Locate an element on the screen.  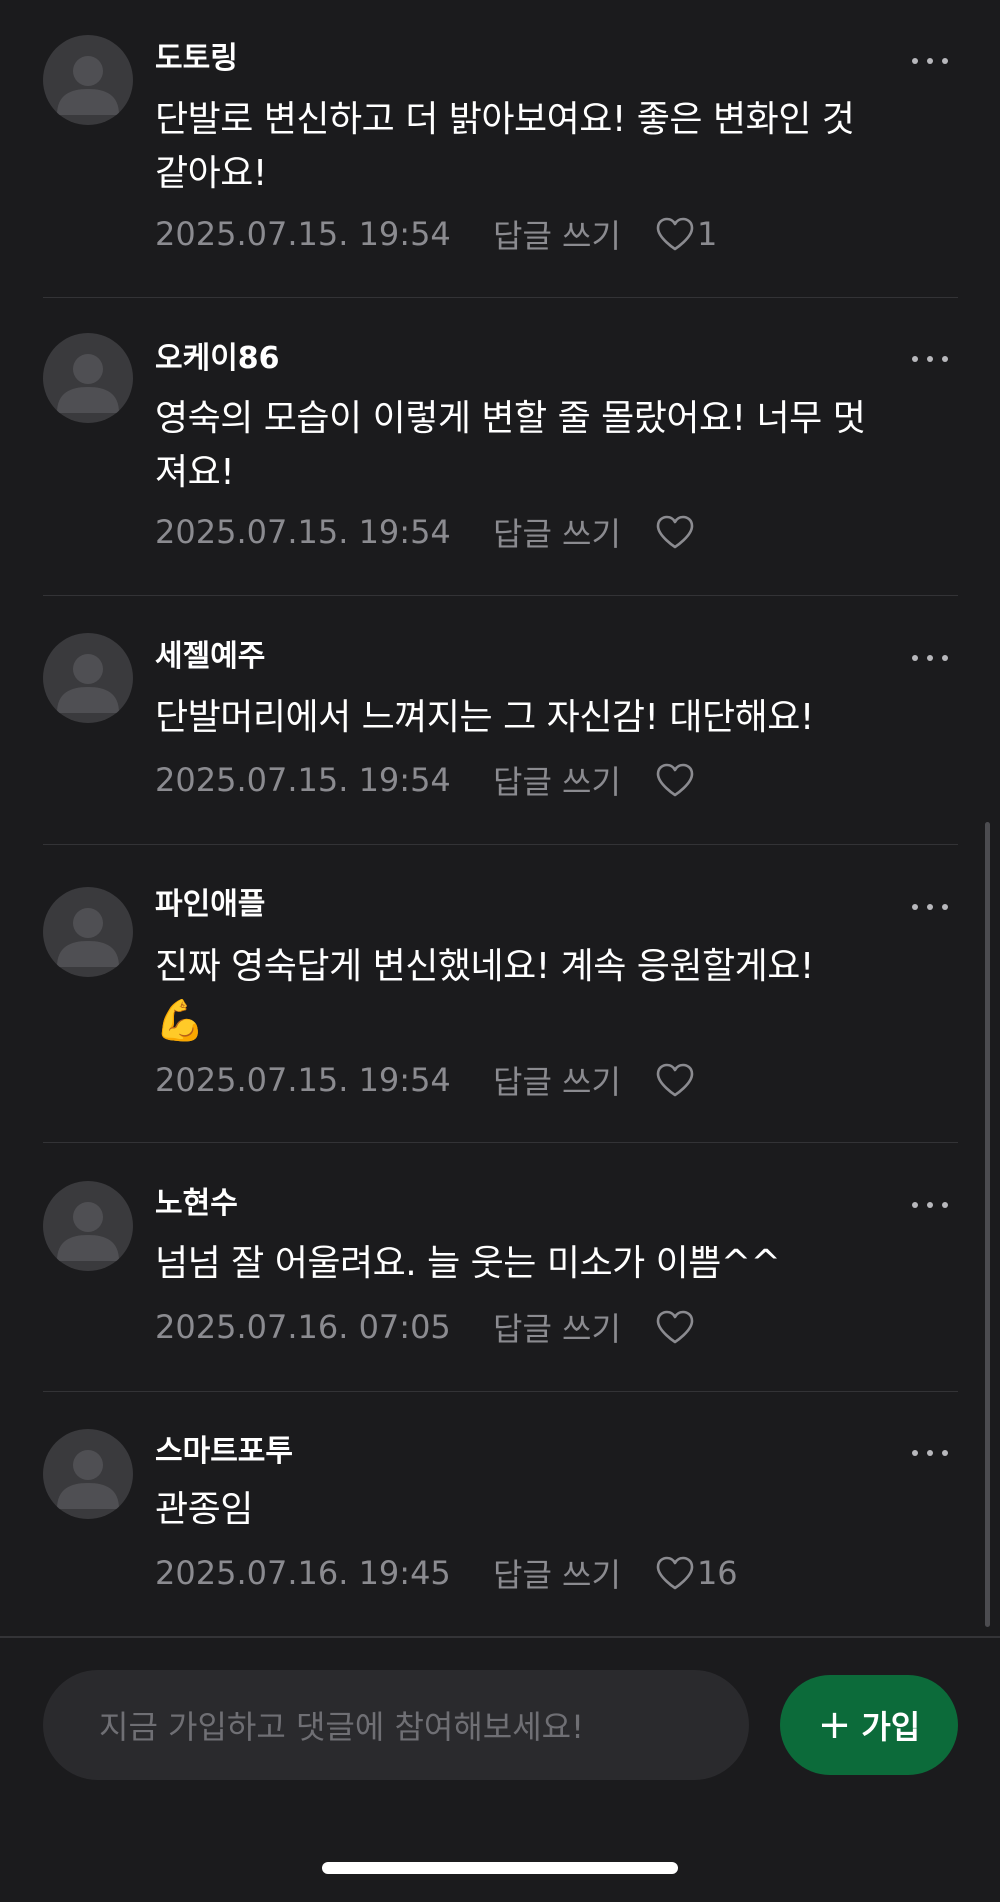
comment-username: 세젤예주 is located at coordinates (210, 657).